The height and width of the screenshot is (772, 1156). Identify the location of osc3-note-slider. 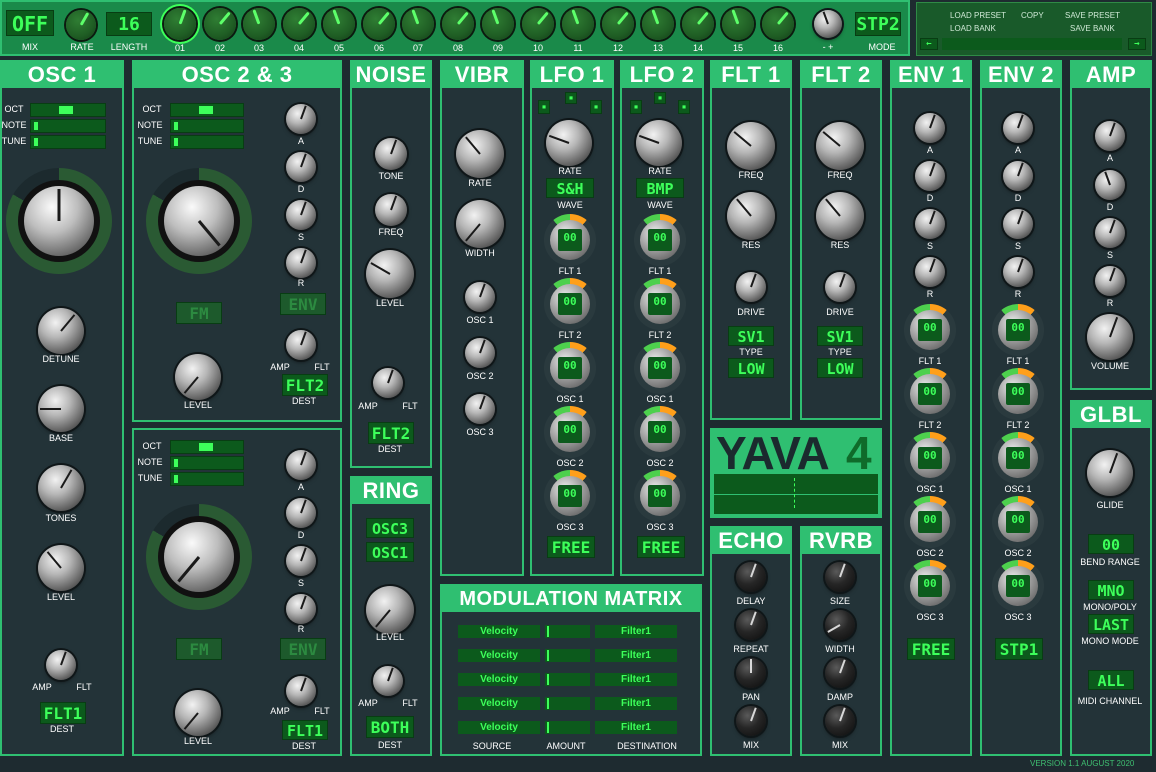
(207, 463).